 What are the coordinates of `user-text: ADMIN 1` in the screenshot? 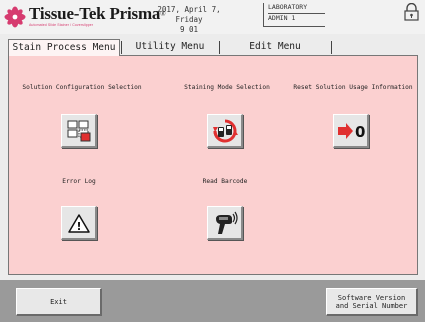 It's located at (282, 17).